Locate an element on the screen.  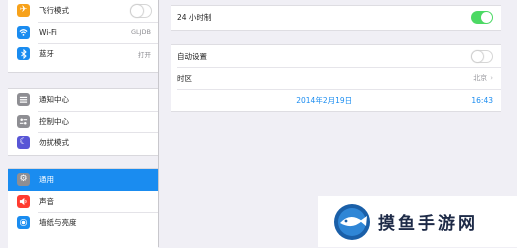
sidebar-item-label: 控制中心 is located at coordinates (54, 121).